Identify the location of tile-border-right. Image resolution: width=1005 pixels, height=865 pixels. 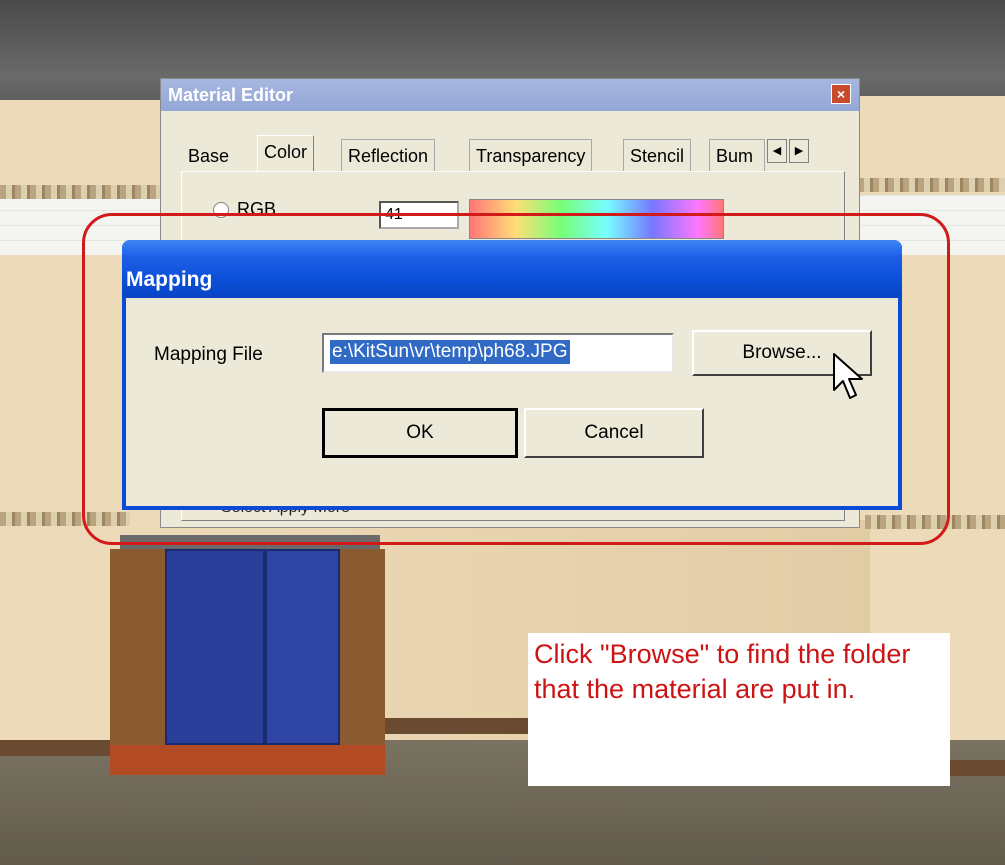
(931, 185).